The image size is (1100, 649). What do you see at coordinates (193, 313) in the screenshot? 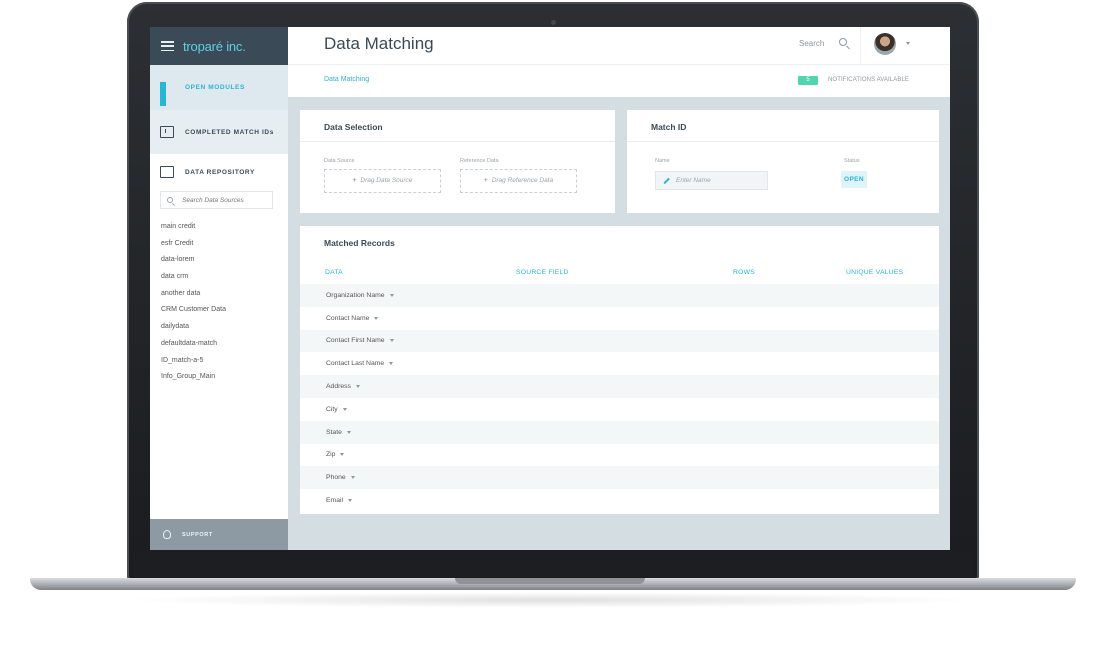
I see `data-source-item: CRM Customer Data` at bounding box center [193, 313].